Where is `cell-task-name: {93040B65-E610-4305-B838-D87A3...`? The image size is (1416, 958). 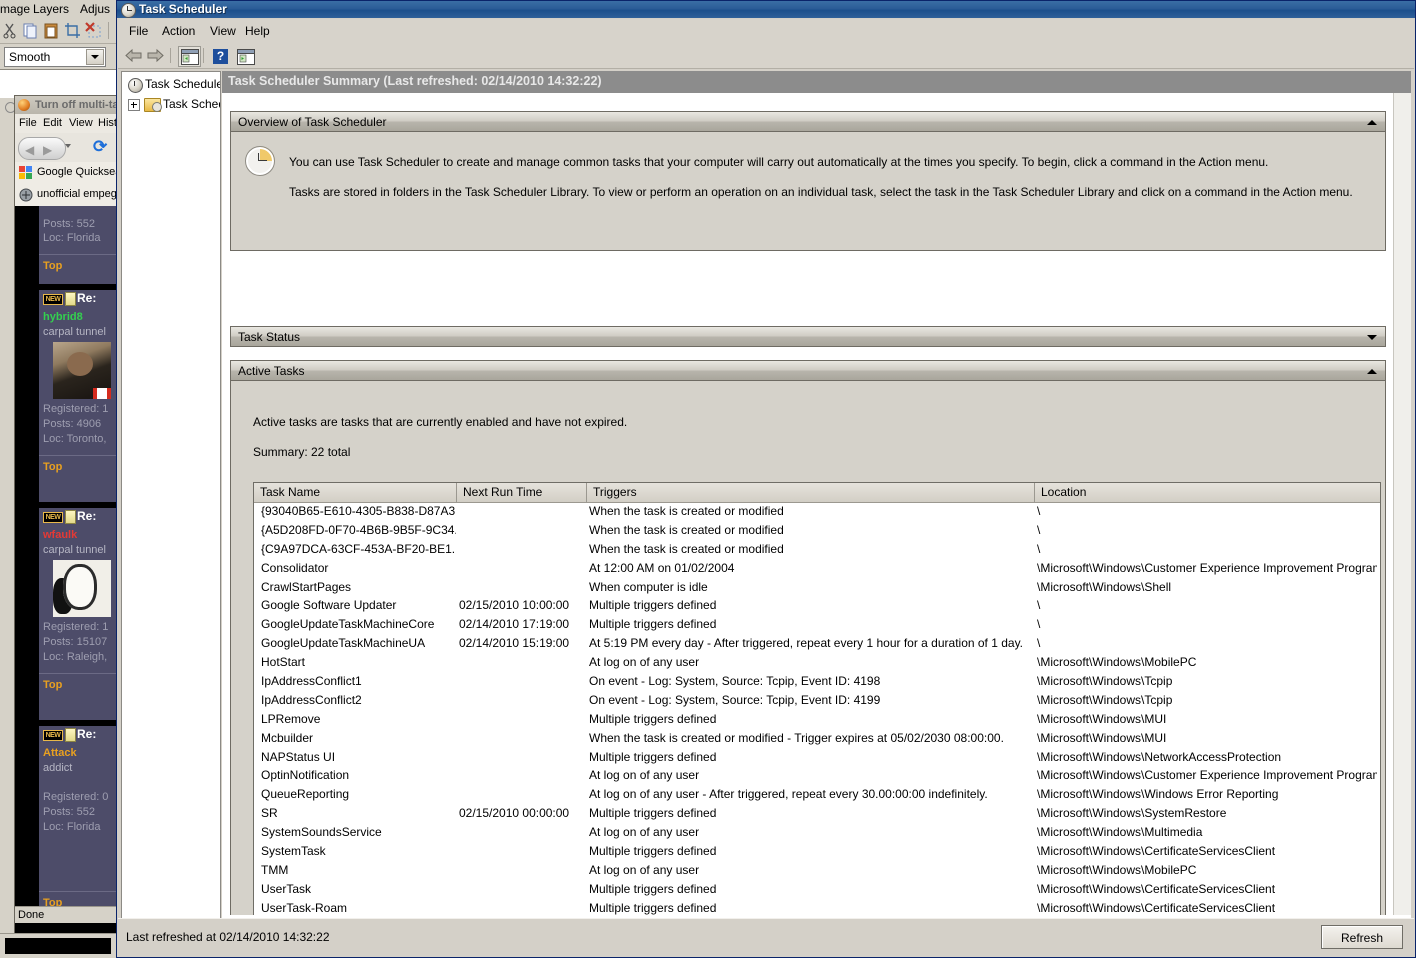 cell-task-name: {93040B65-E610-4305-B838-D87A3... is located at coordinates (358, 511).